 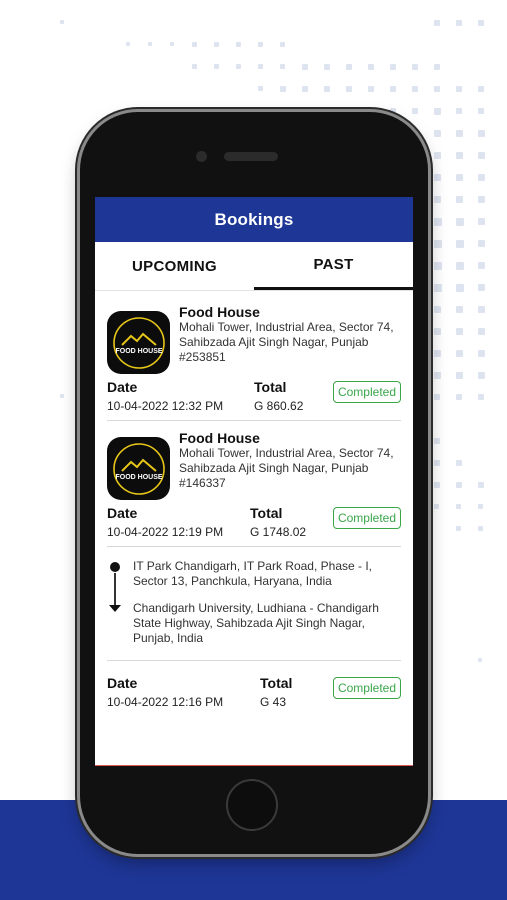 I want to click on booking-total: G 1748.02, so click(x=278, y=532).